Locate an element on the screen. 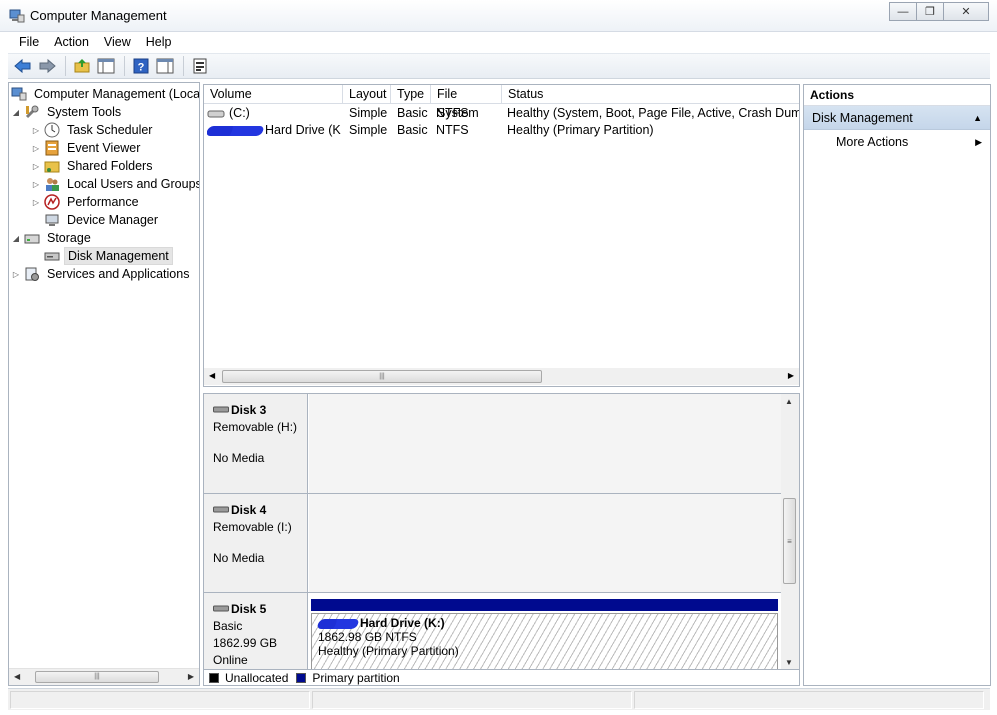 The height and width of the screenshot is (715, 997). properties-button is located at coordinates (200, 66).